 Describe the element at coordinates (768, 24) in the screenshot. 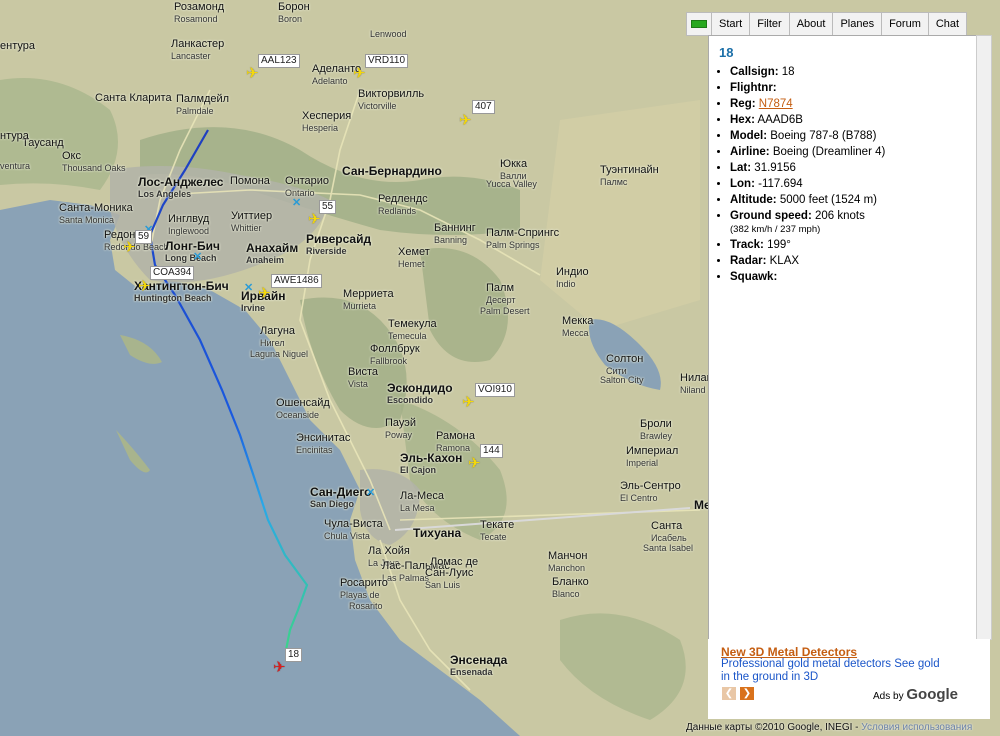

I see `tab-filter: Filter` at that location.